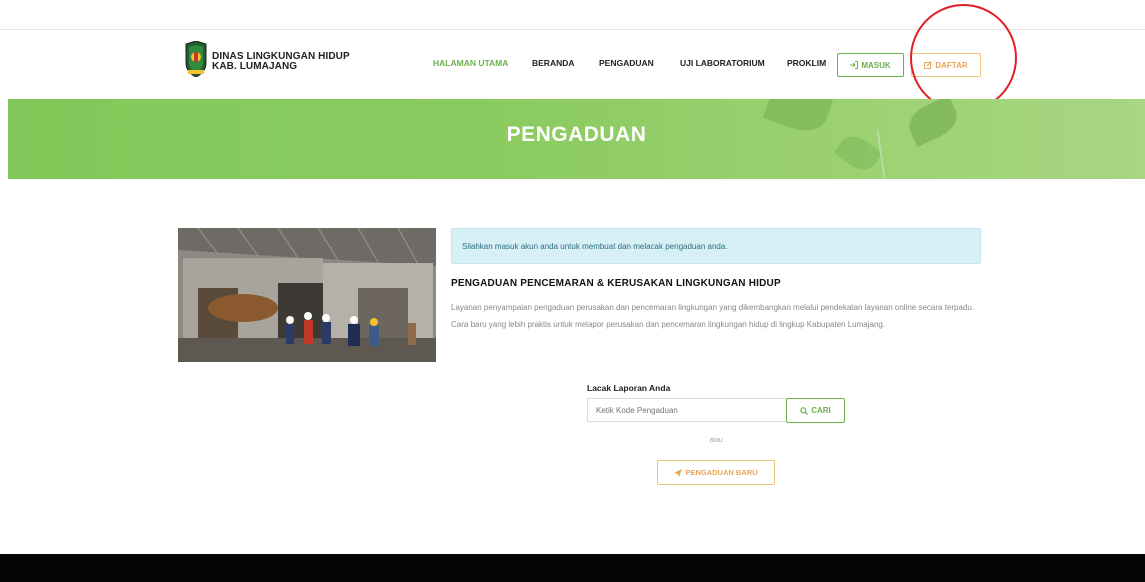  Describe the element at coordinates (196, 59) in the screenshot. I see `logo-emblem-icon` at that location.